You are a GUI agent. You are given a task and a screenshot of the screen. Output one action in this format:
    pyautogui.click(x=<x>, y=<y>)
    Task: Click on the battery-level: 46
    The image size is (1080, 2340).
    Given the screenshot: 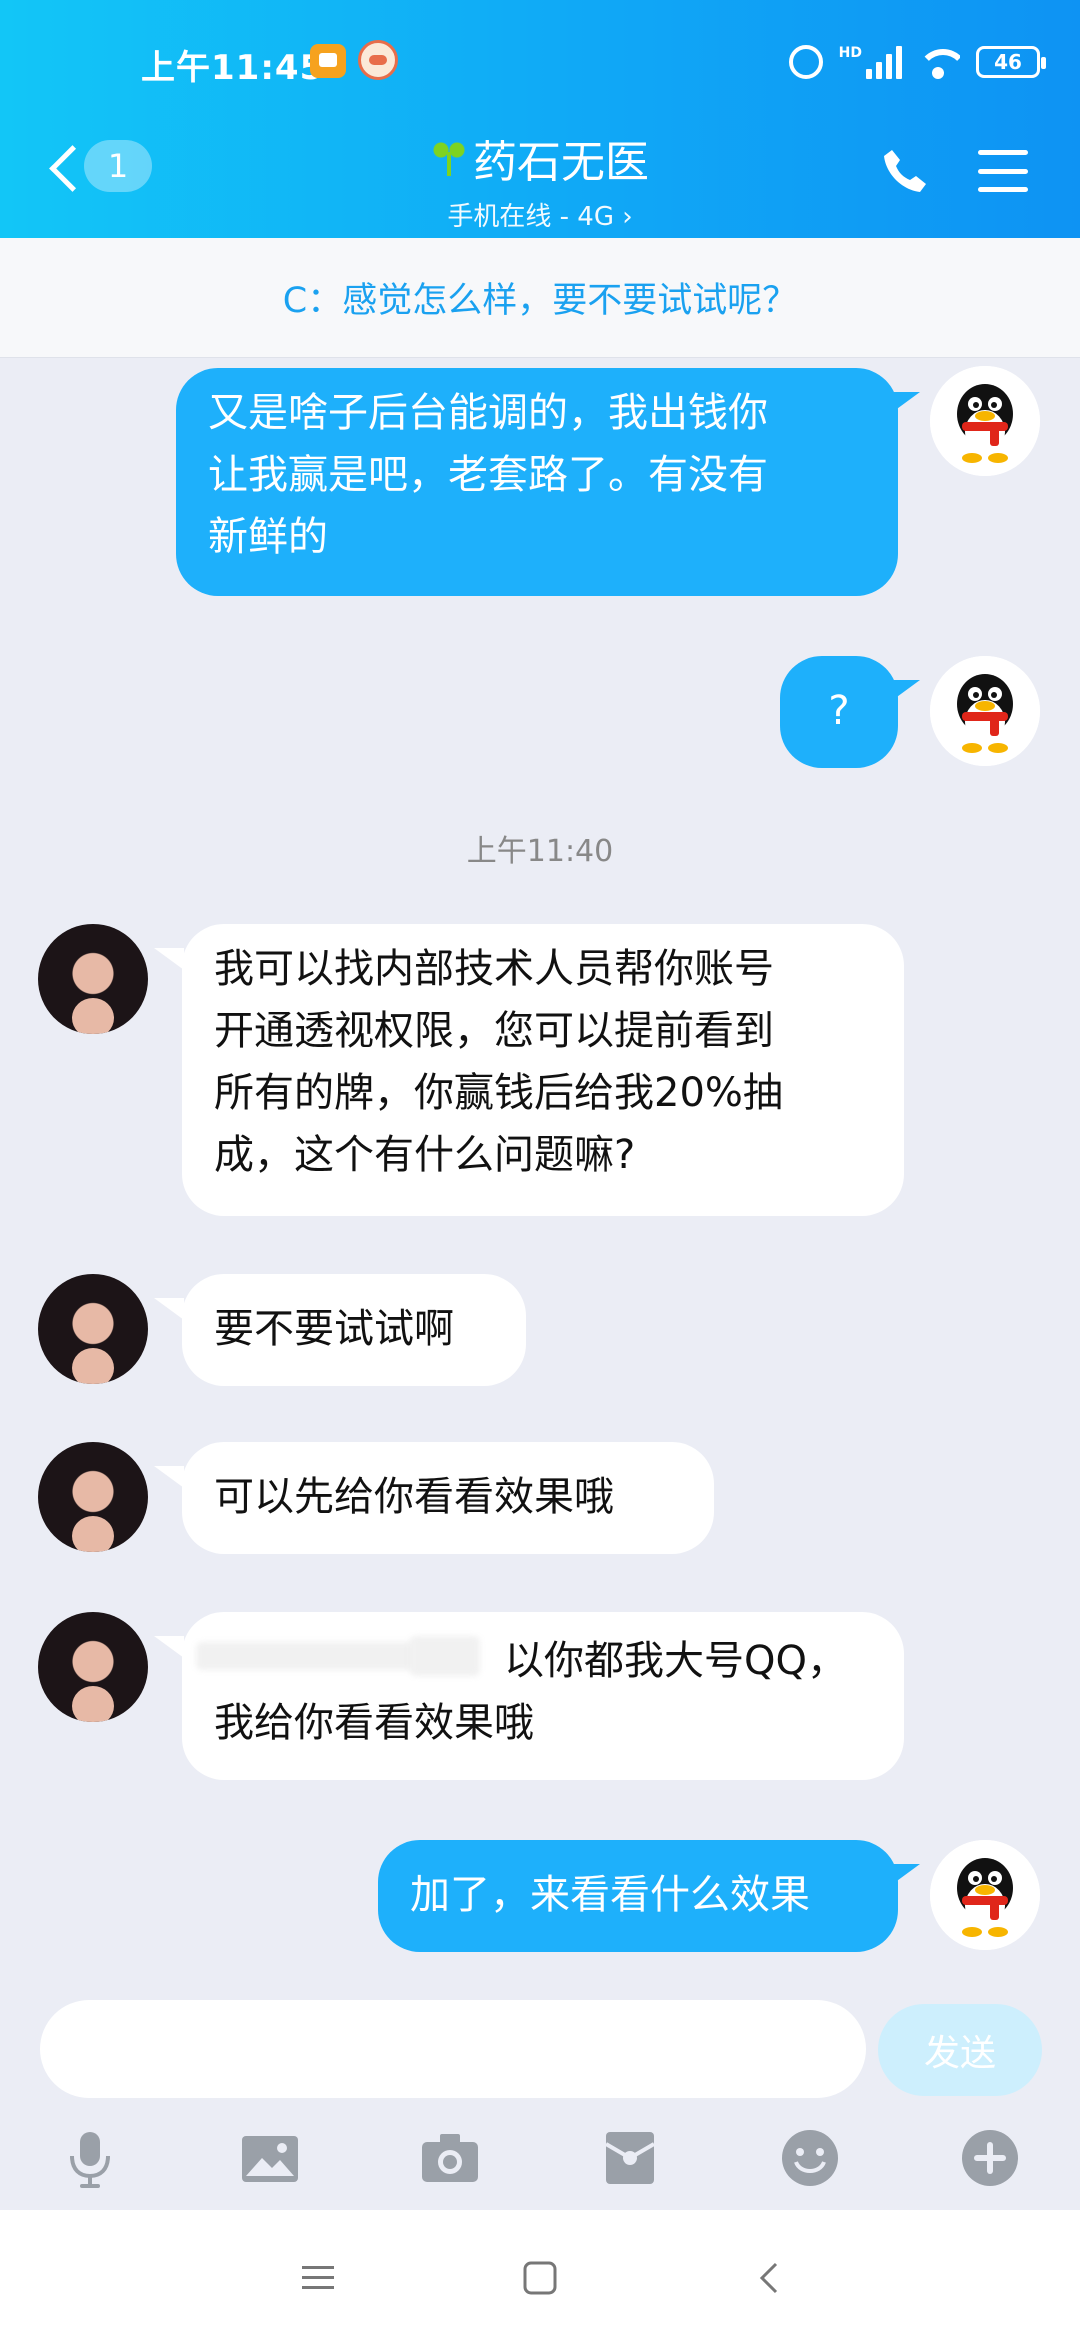 What is the action you would take?
    pyautogui.click(x=1008, y=62)
    